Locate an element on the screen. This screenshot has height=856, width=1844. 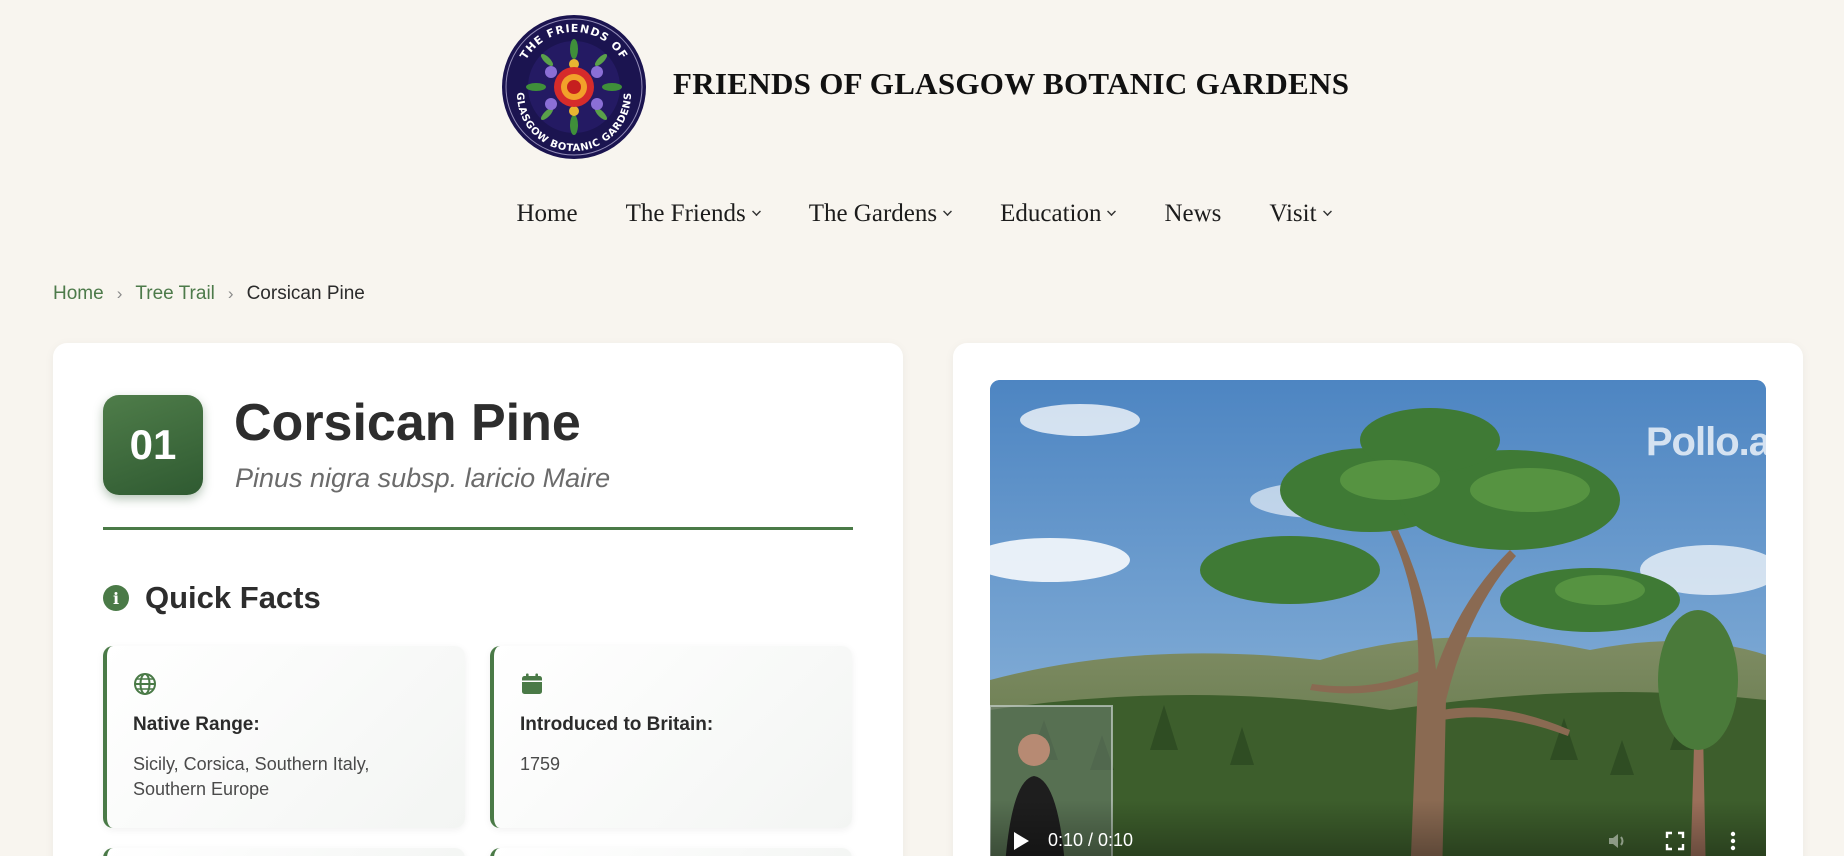
nav-item-label: Education is located at coordinates (1051, 213).